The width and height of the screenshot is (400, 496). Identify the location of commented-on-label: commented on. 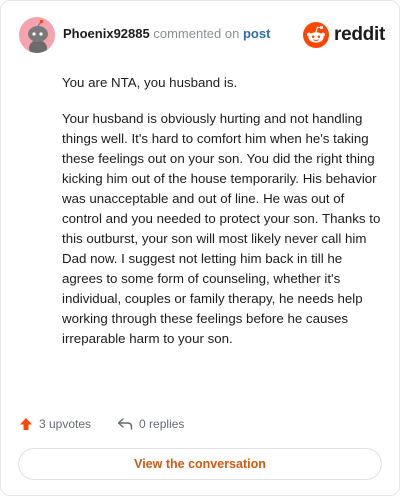
(196, 33).